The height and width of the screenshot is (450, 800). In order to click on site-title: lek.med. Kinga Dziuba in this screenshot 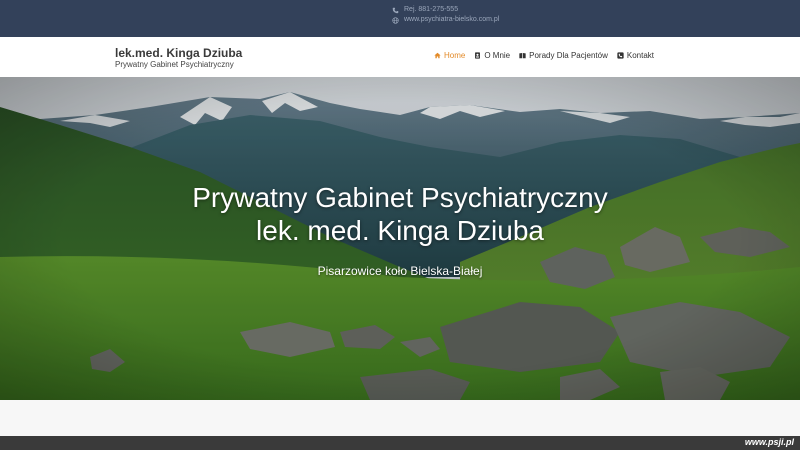, I will do `click(178, 53)`.